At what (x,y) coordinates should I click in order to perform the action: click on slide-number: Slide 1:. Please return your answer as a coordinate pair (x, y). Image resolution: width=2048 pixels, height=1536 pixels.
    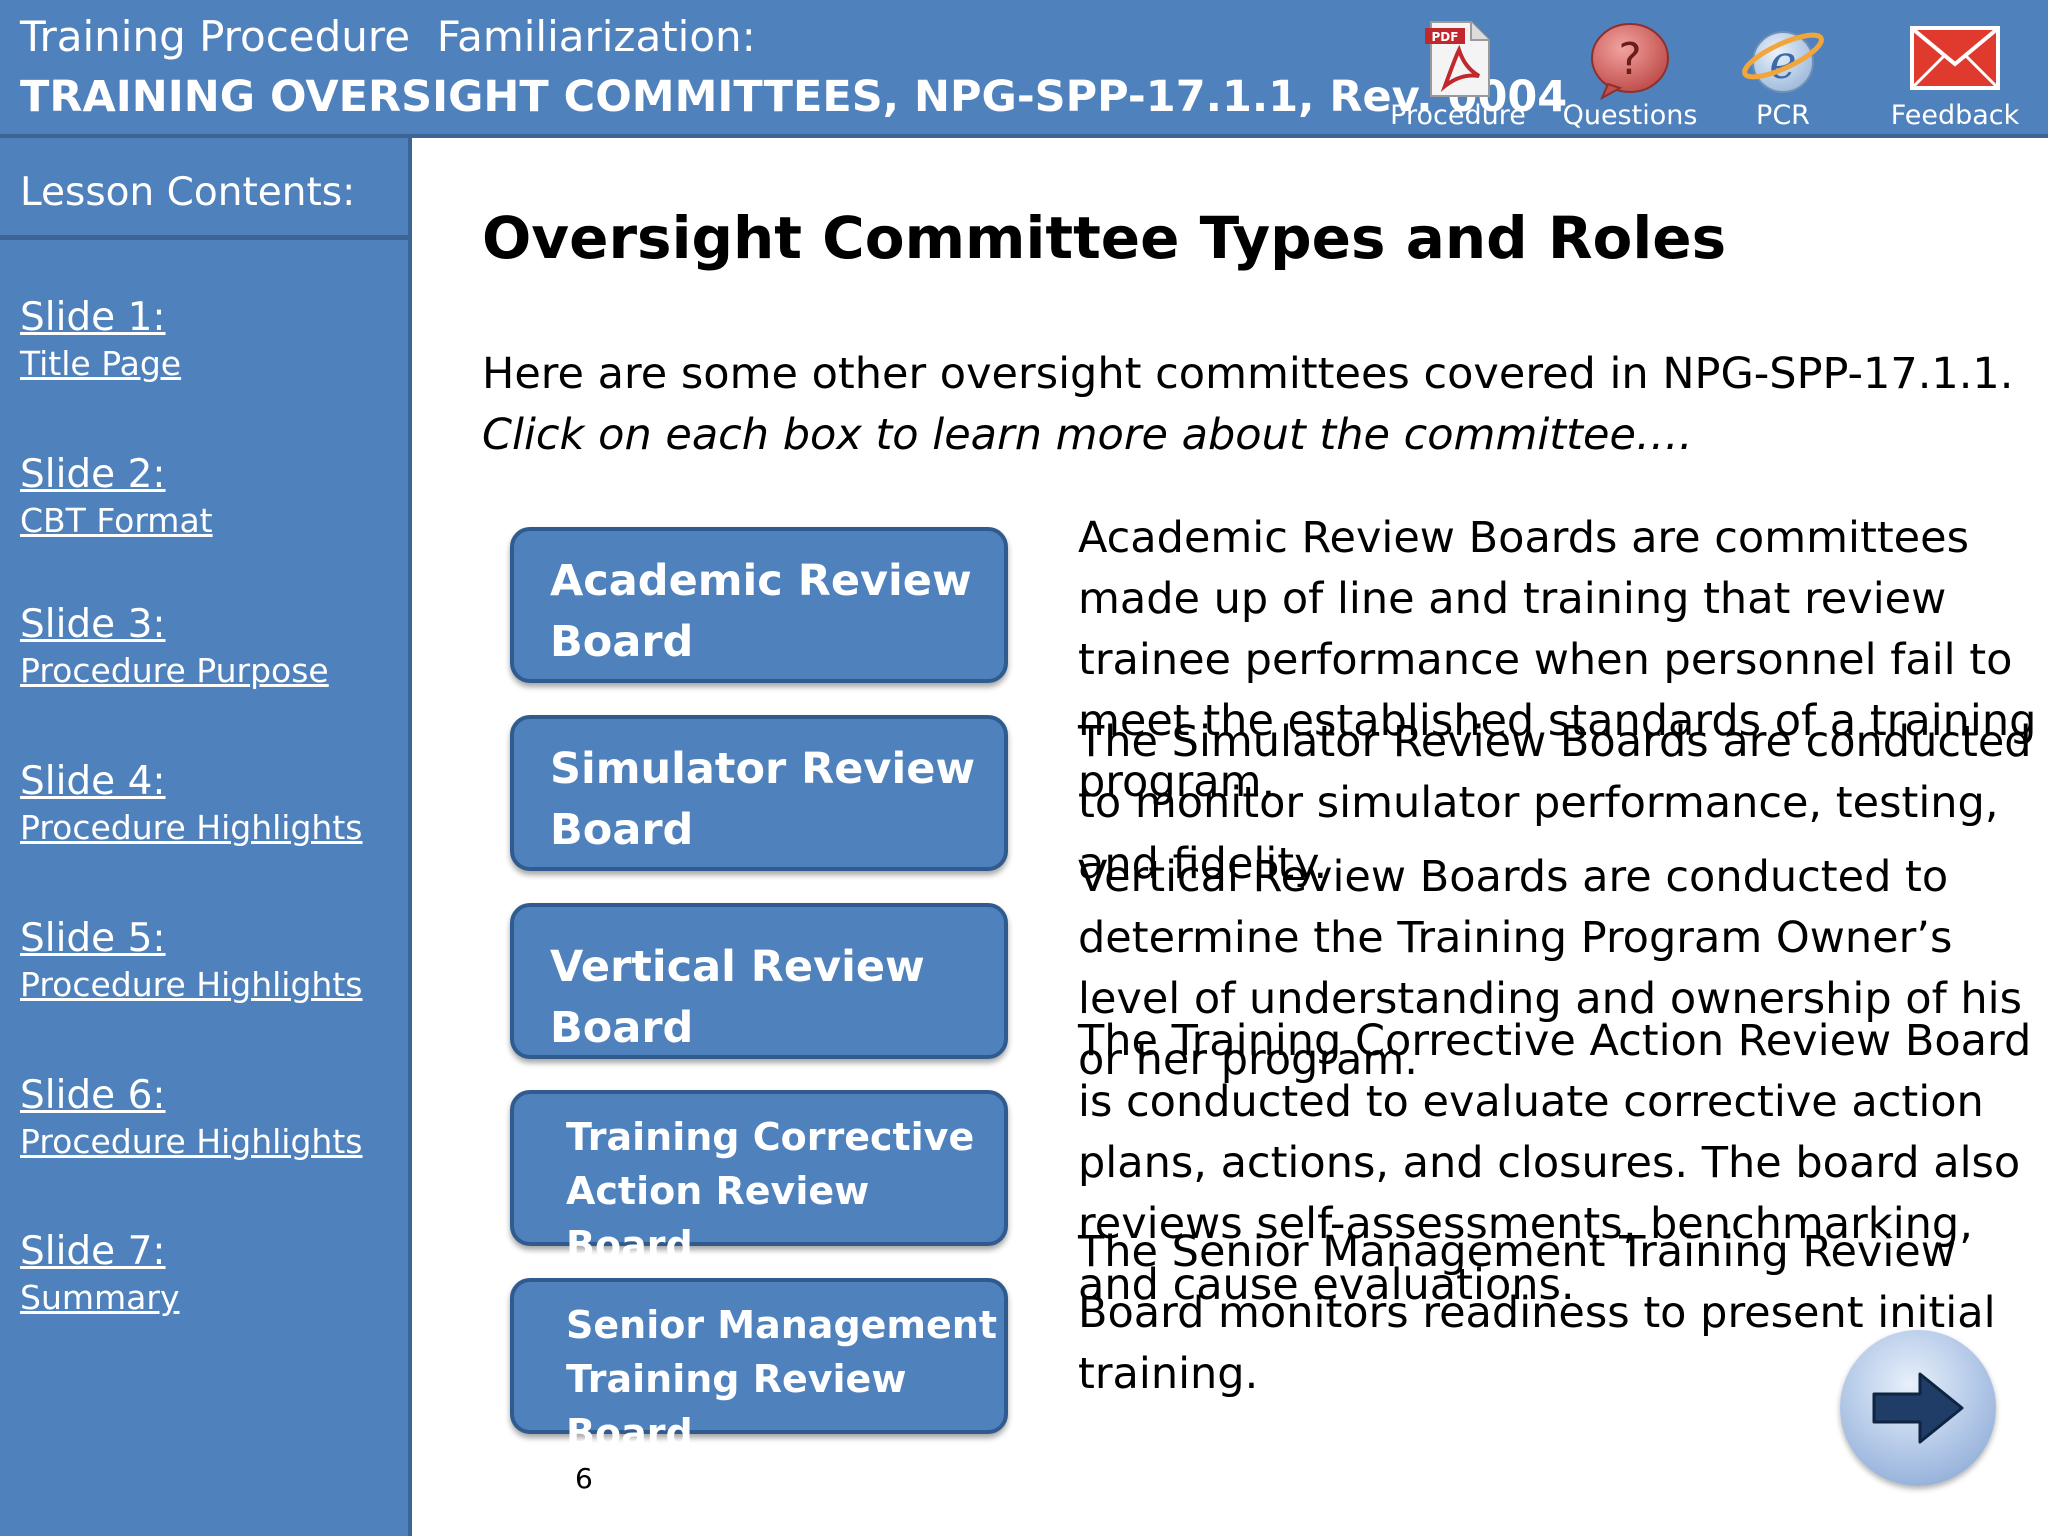
    Looking at the image, I should click on (93, 317).